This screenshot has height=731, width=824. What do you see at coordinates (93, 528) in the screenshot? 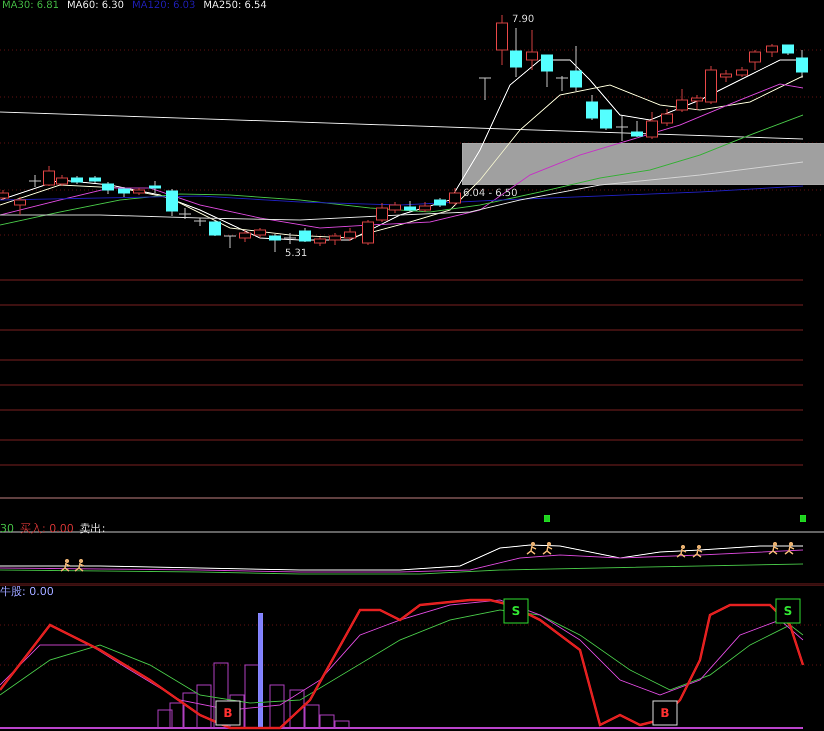
I see `indicator-label: 卖出:` at bounding box center [93, 528].